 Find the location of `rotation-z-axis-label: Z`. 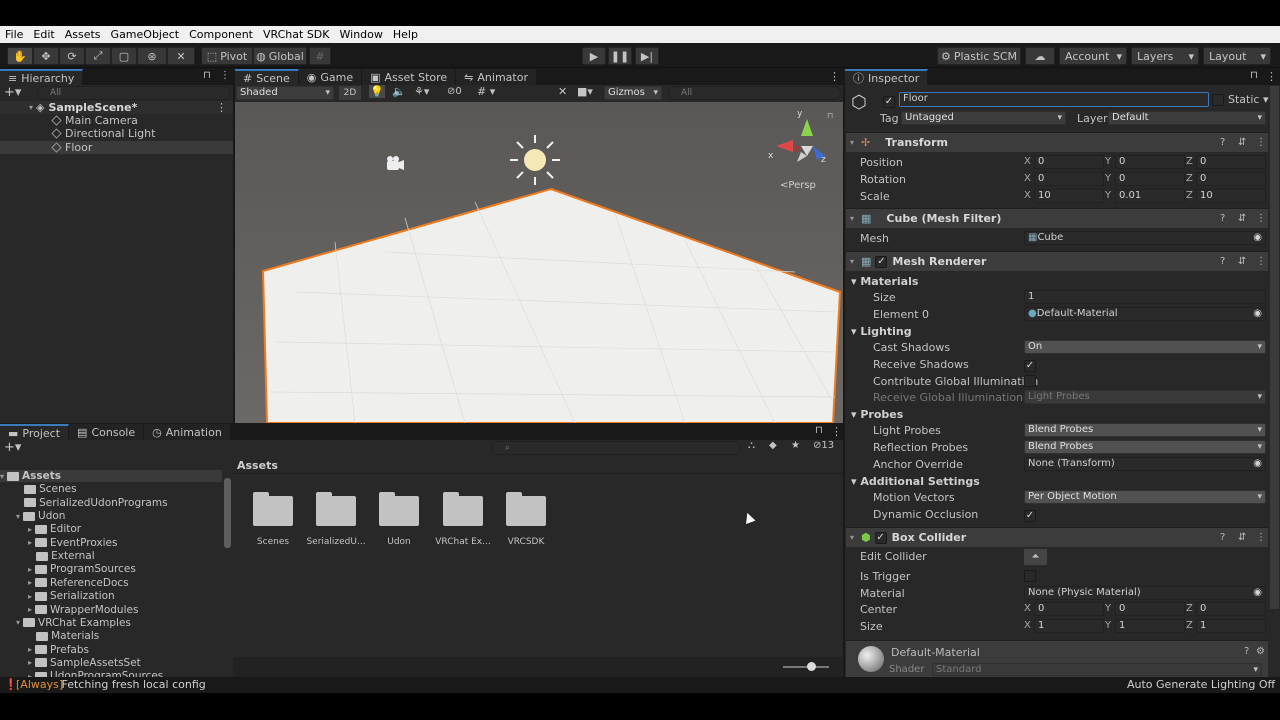

rotation-z-axis-label: Z is located at coordinates (1189, 178).